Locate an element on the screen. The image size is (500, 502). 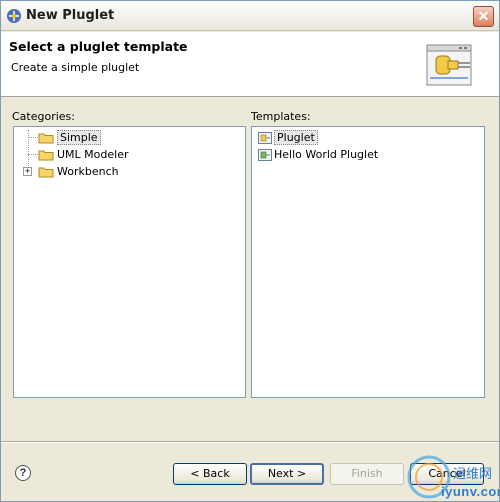
page-description: Create a simple pluglet is located at coordinates (75, 67).